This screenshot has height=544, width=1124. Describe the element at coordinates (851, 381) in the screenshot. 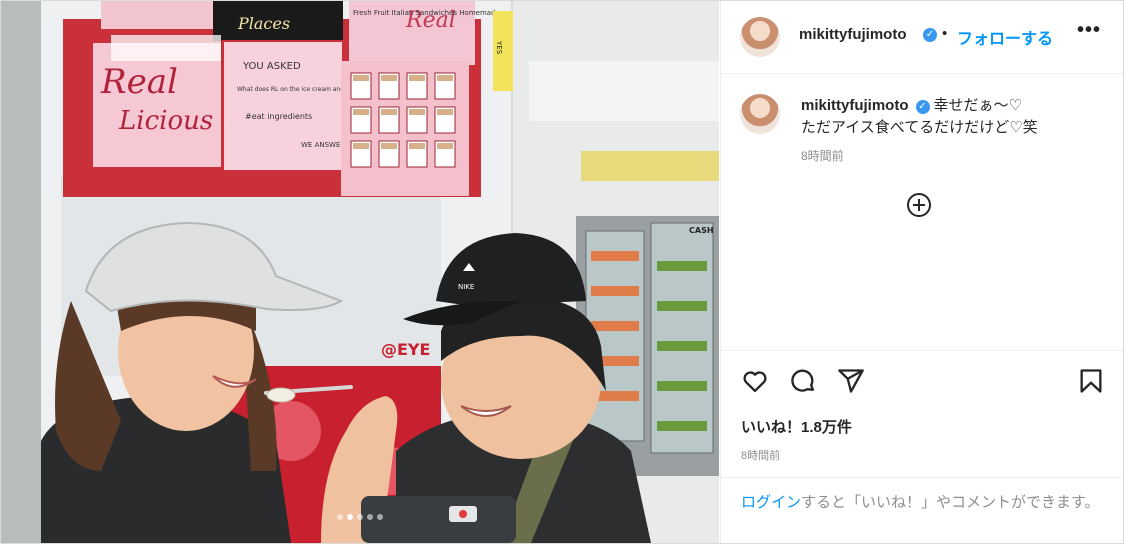

I see `share-icon` at that location.